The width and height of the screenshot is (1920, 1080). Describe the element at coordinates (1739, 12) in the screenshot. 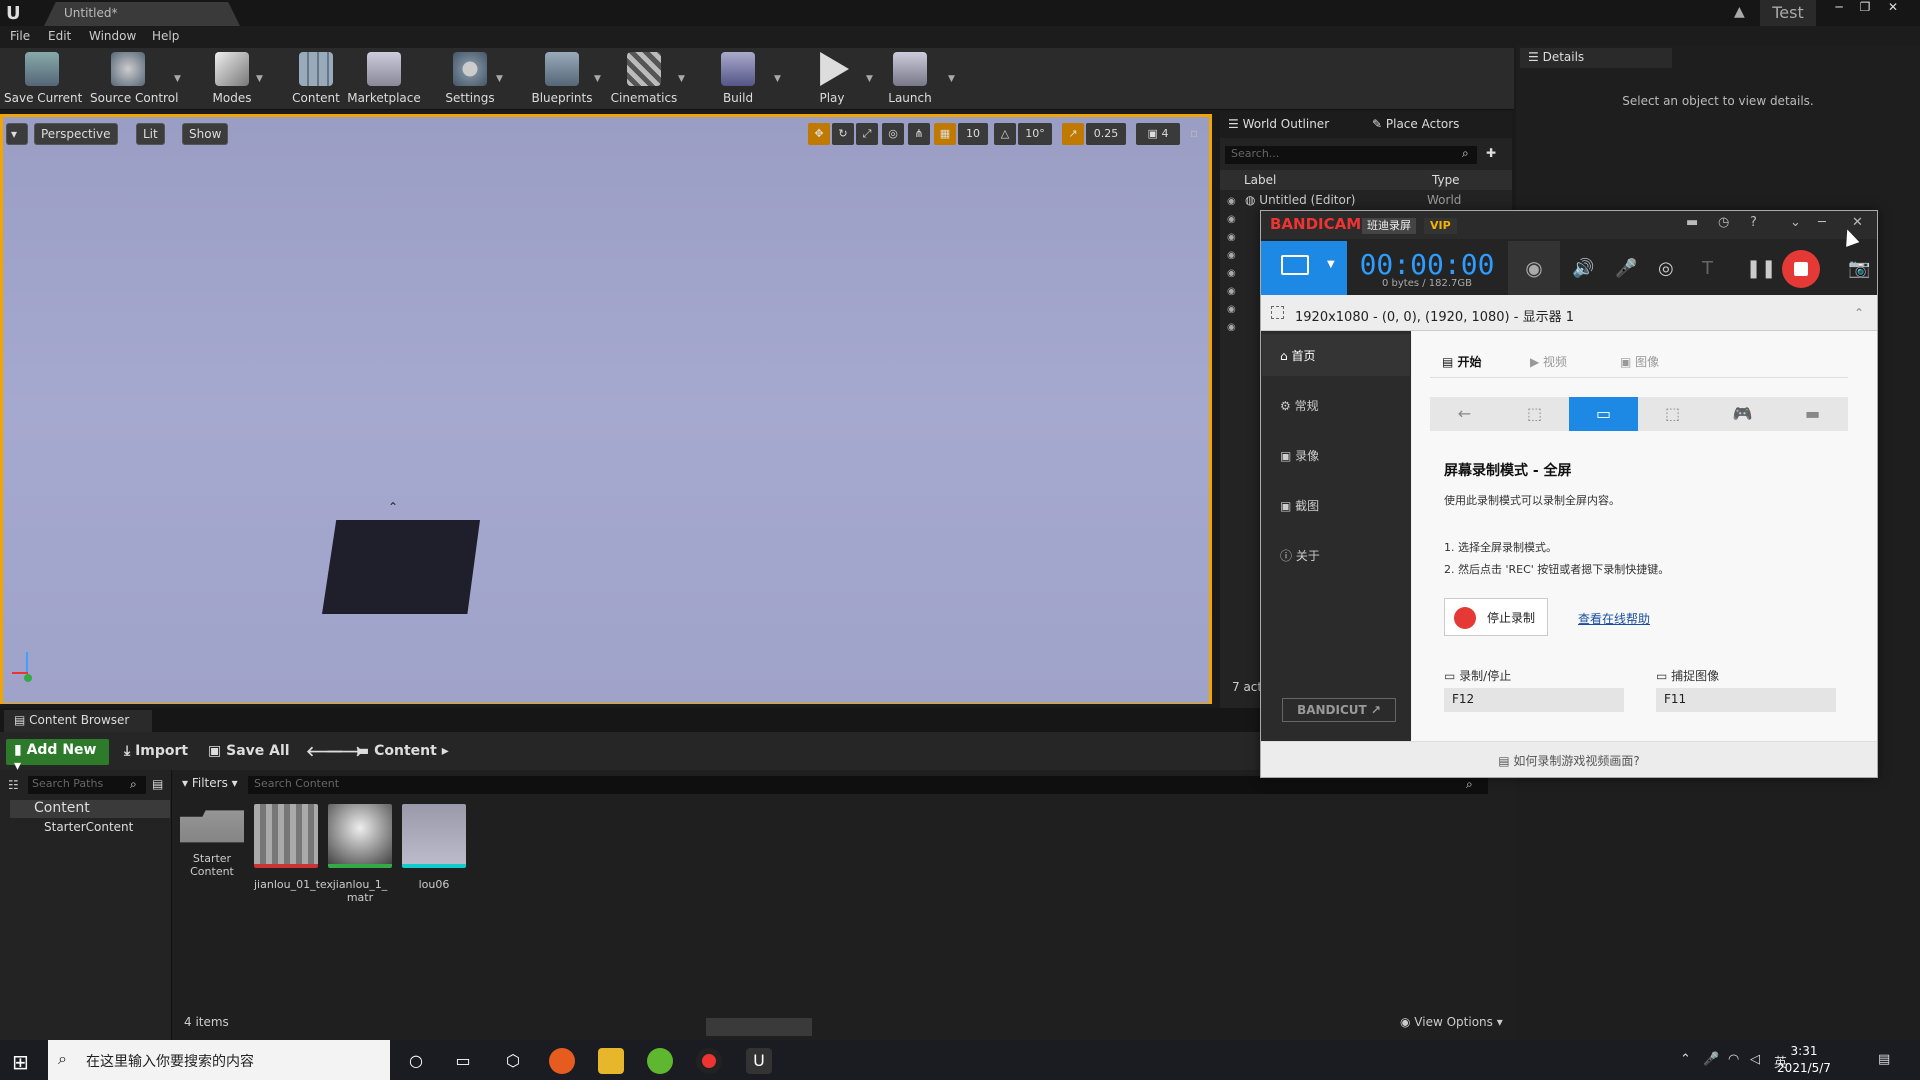

I see `learn-icon: ▲` at that location.